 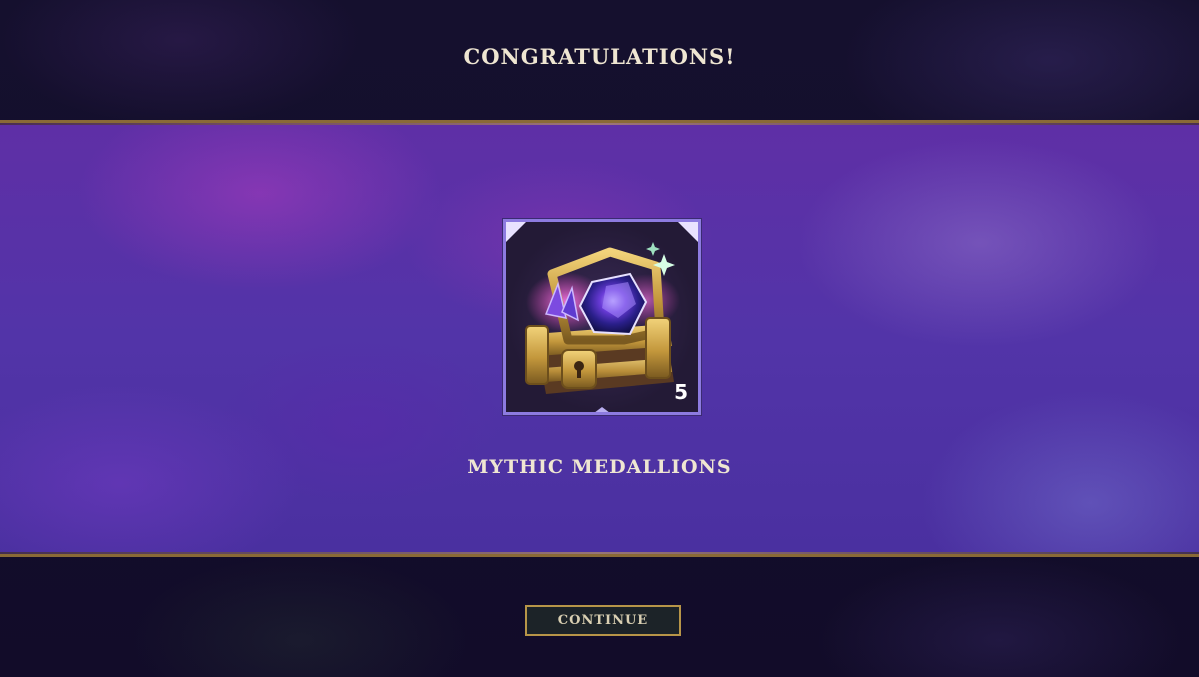 I want to click on continue-button: CONTINUE, so click(x=603, y=620).